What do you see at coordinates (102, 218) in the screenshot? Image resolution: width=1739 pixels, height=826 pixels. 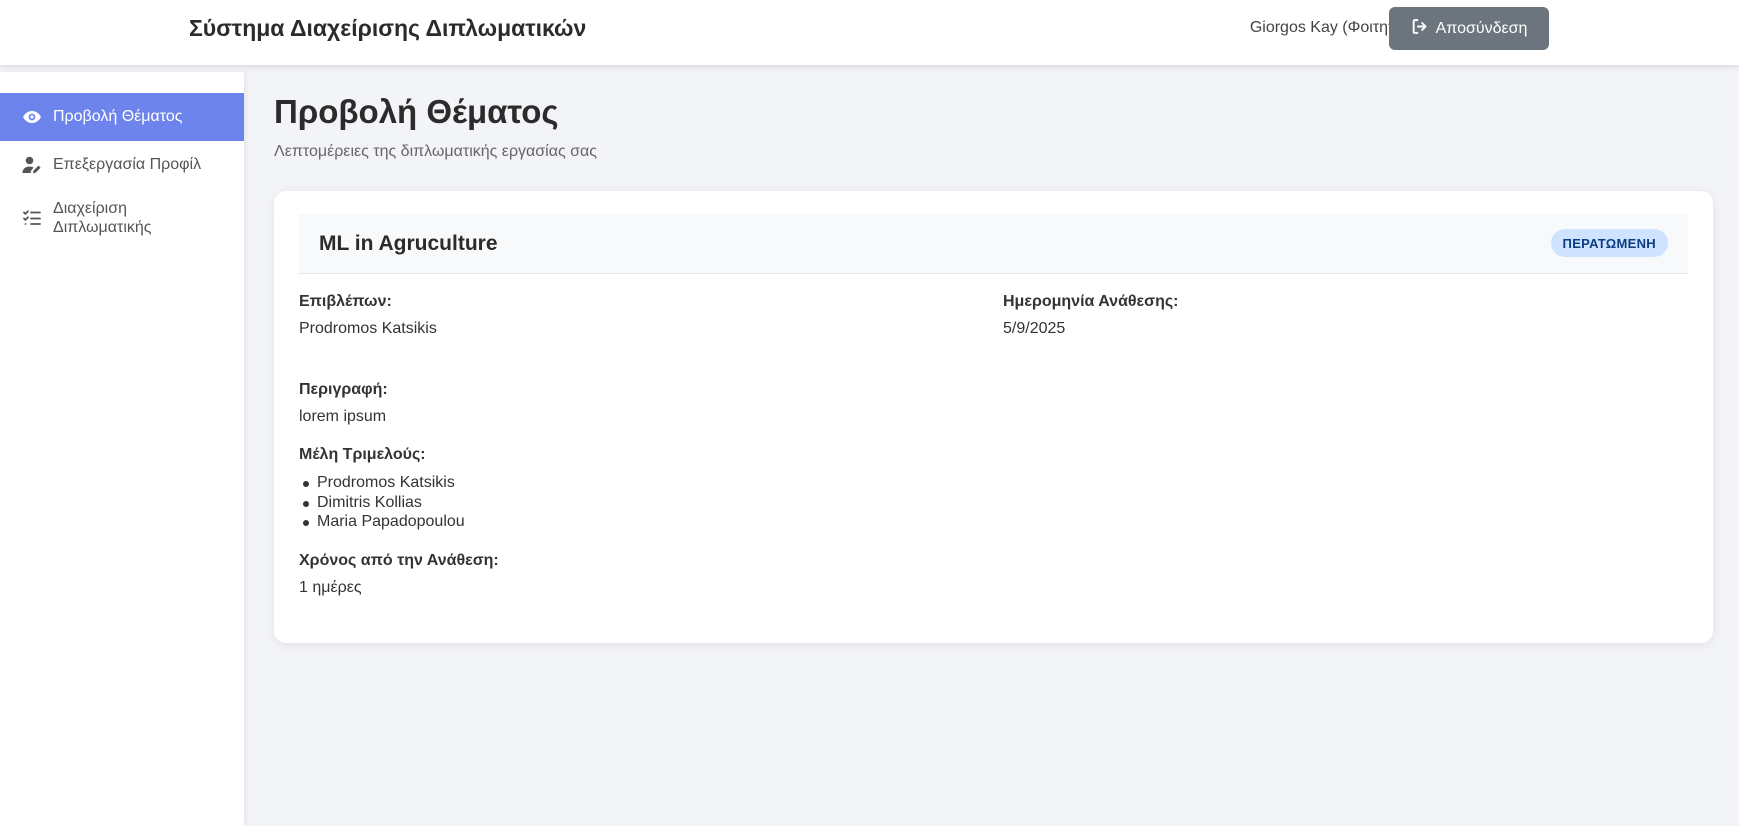 I see `sidebar-item-label: Διαχείριση Διπλωματικής` at bounding box center [102, 218].